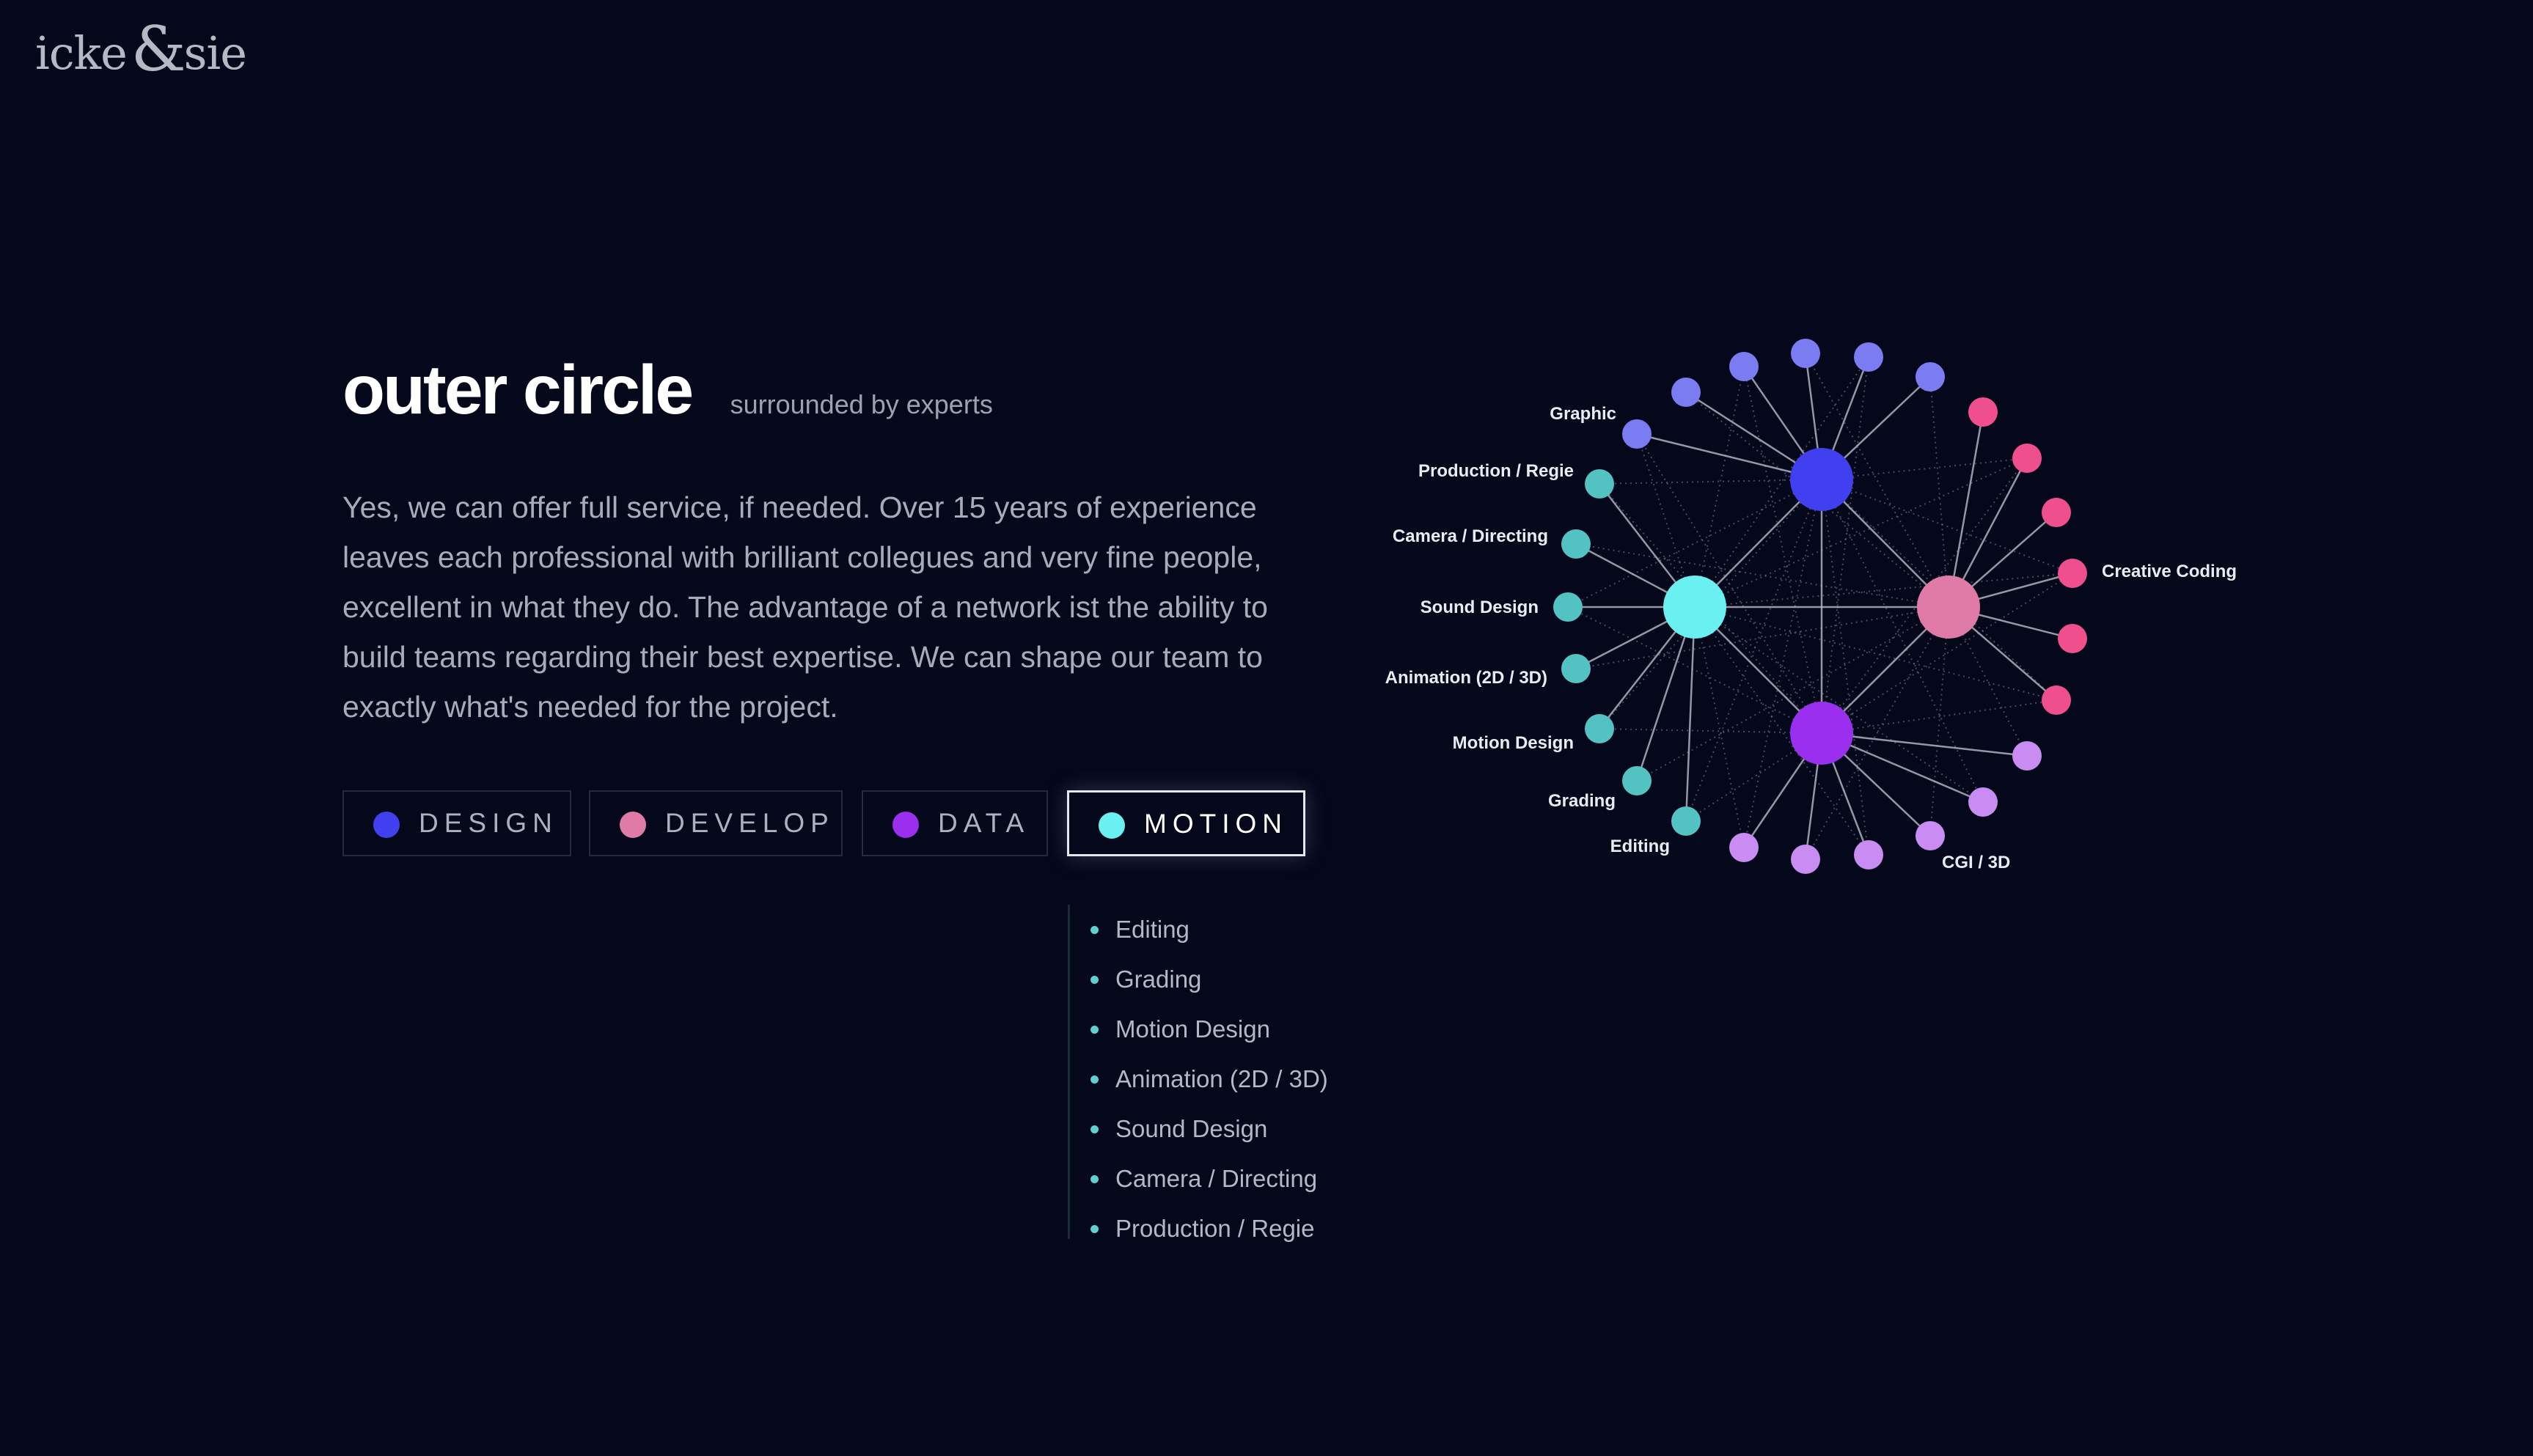  I want to click on node-label-sound-design: Sound Design, so click(1480, 607).